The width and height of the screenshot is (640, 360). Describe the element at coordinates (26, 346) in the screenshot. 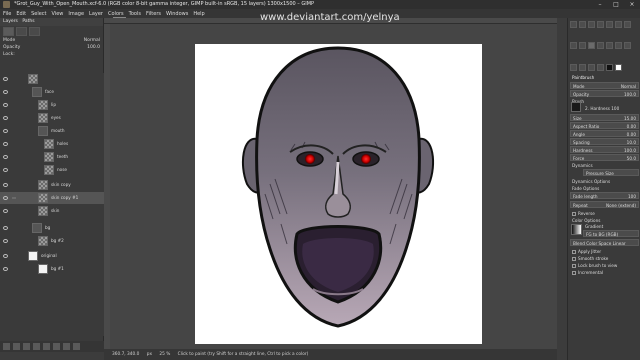

I see `raise-layer-button` at that location.